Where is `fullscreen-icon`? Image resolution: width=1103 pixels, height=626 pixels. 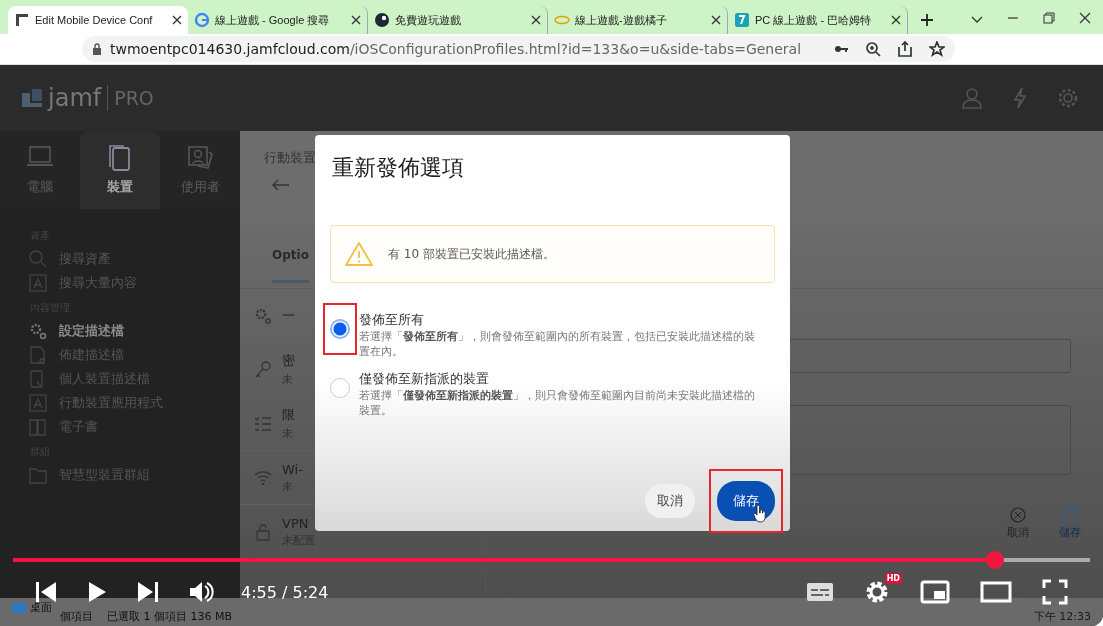 fullscreen-icon is located at coordinates (1055, 592).